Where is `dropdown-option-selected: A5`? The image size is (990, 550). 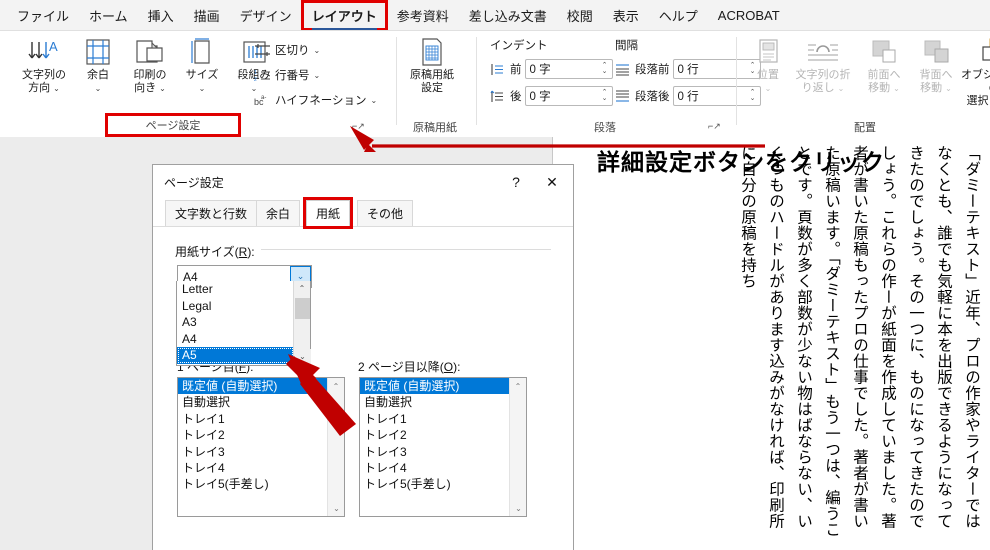
dropdown-option-selected: A5 is located at coordinates (235, 355).